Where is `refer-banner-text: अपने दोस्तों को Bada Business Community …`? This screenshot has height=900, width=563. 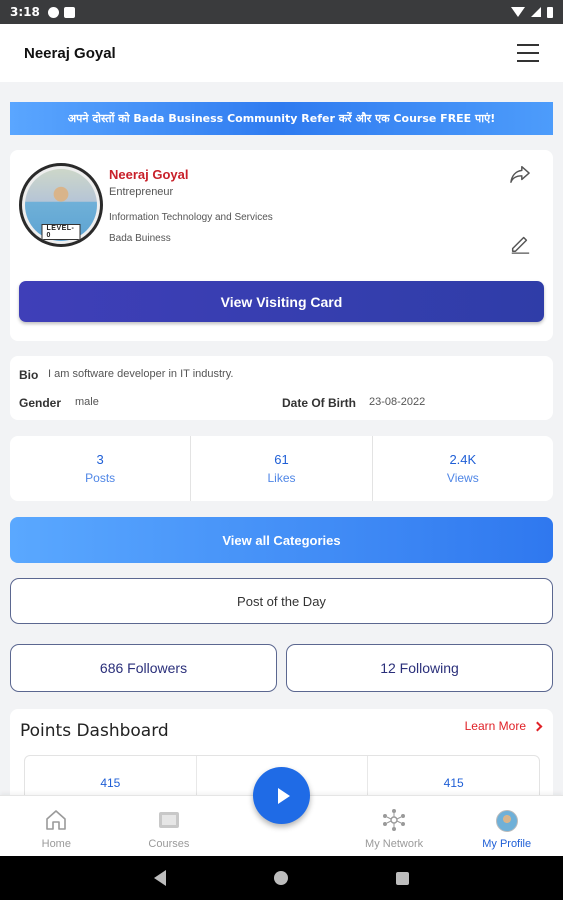
refer-banner-text: अपने दोस्तों को Bada Business Community … is located at coordinates (281, 118).